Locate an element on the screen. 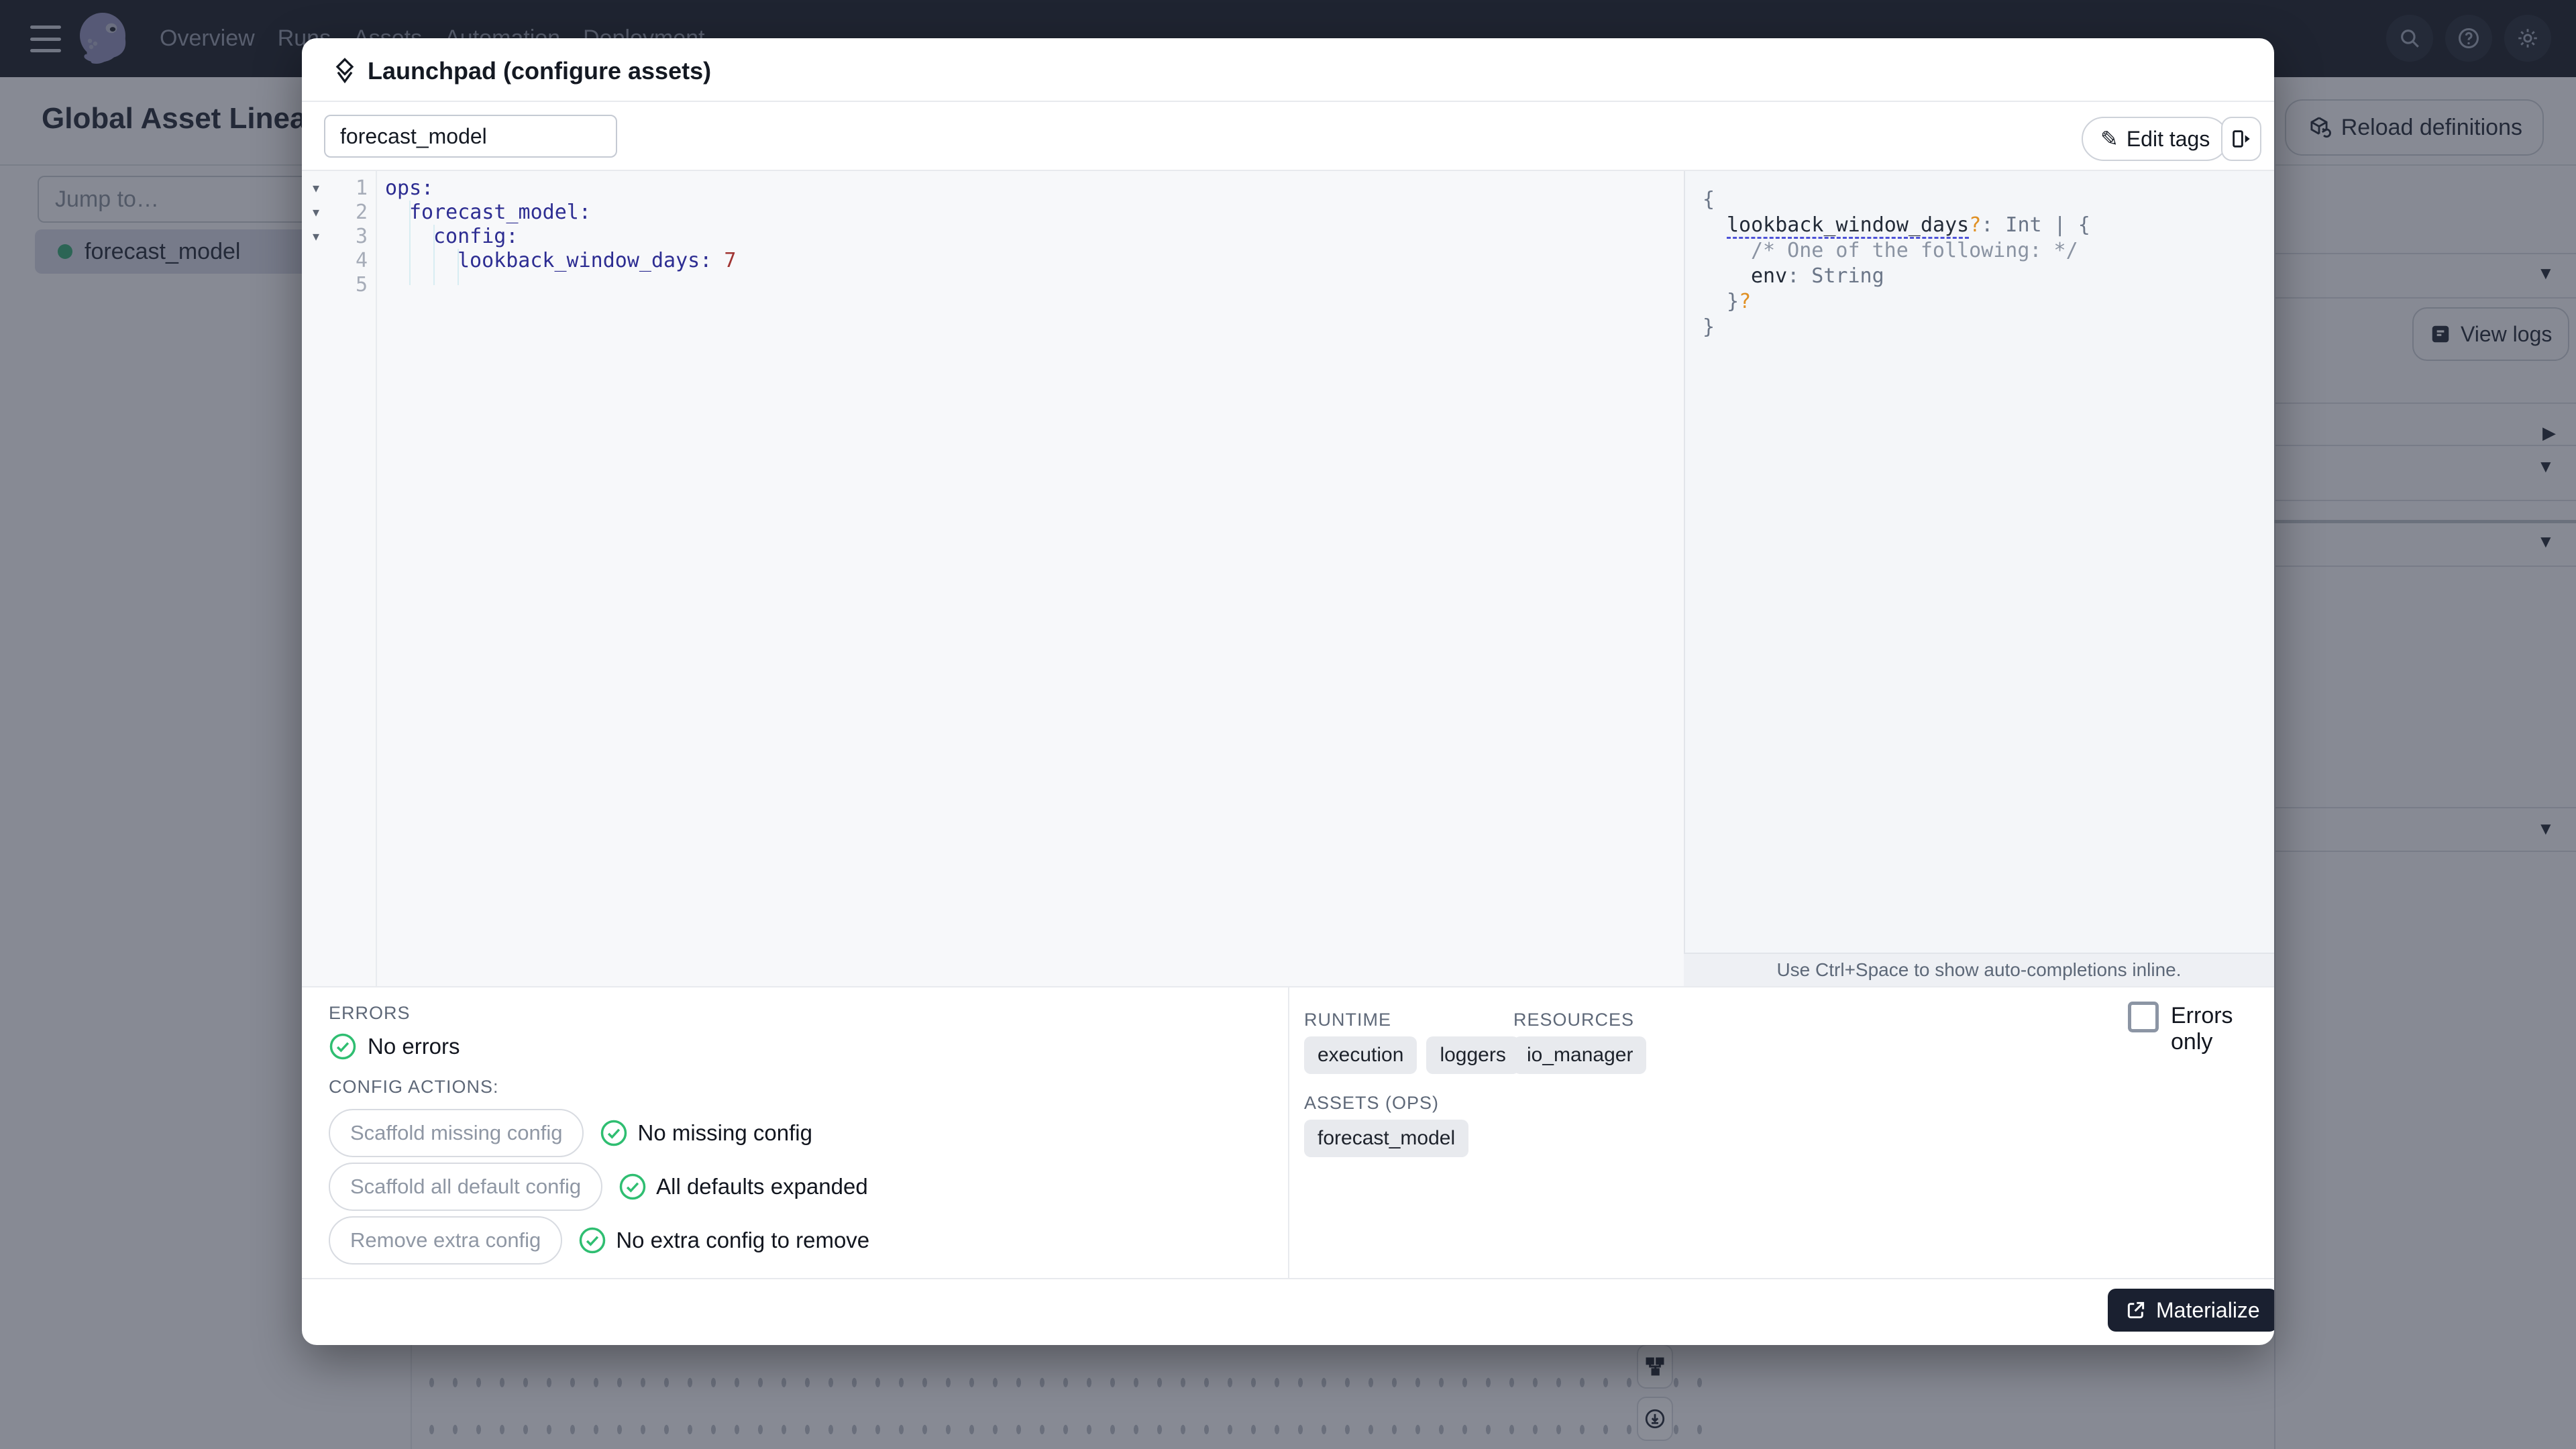 The width and height of the screenshot is (2576, 1449). external-link-icon is located at coordinates (2136, 1310).